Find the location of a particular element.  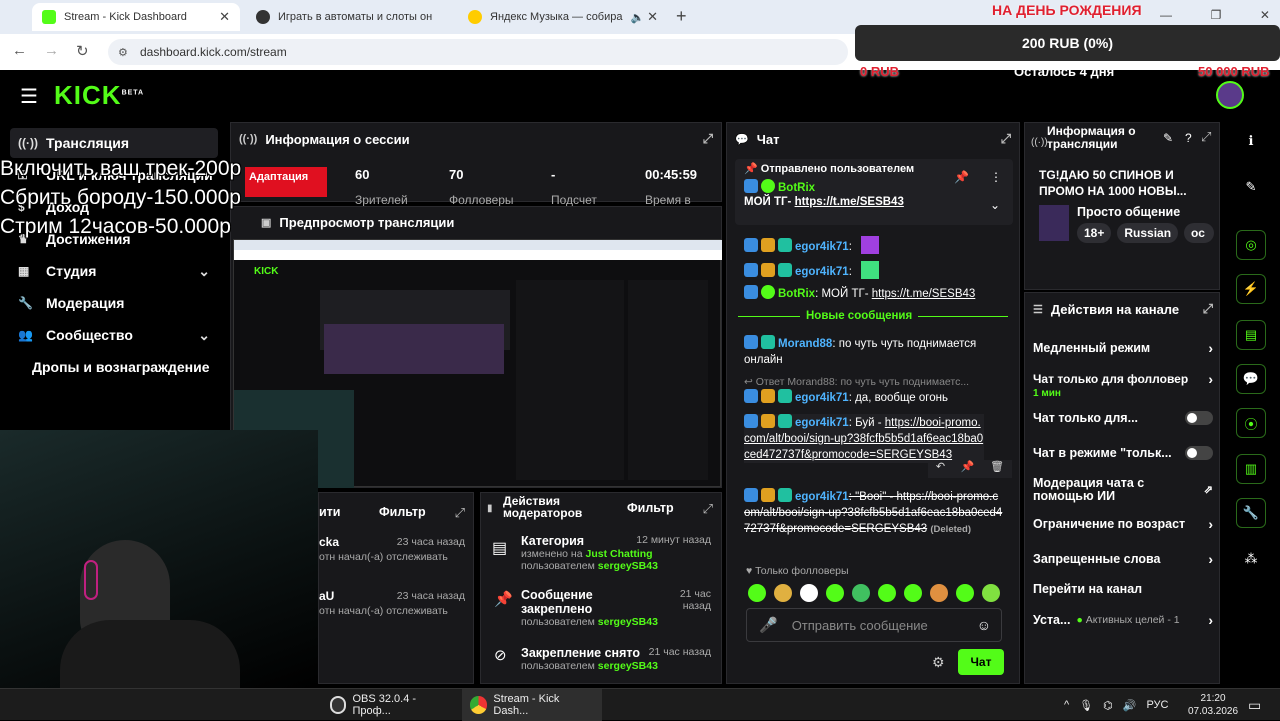

sidebar-item-moderation: 🔧 Модерация is located at coordinates (114, 303).